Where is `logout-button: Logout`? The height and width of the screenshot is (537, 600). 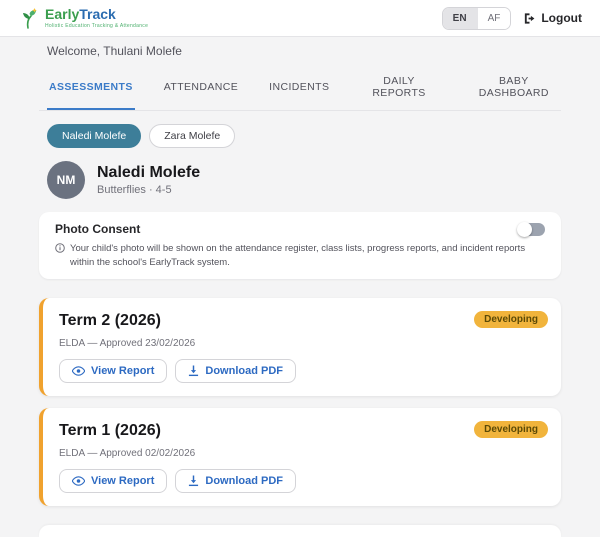
logout-button: Logout is located at coordinates (552, 18).